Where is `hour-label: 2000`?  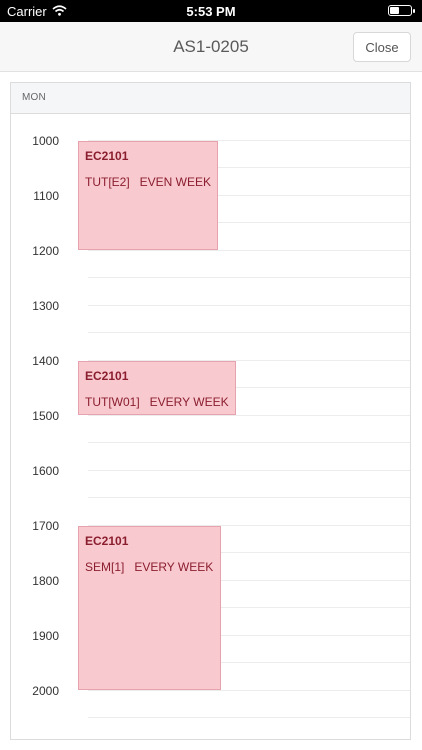 hour-label: 2000 is located at coordinates (45, 691).